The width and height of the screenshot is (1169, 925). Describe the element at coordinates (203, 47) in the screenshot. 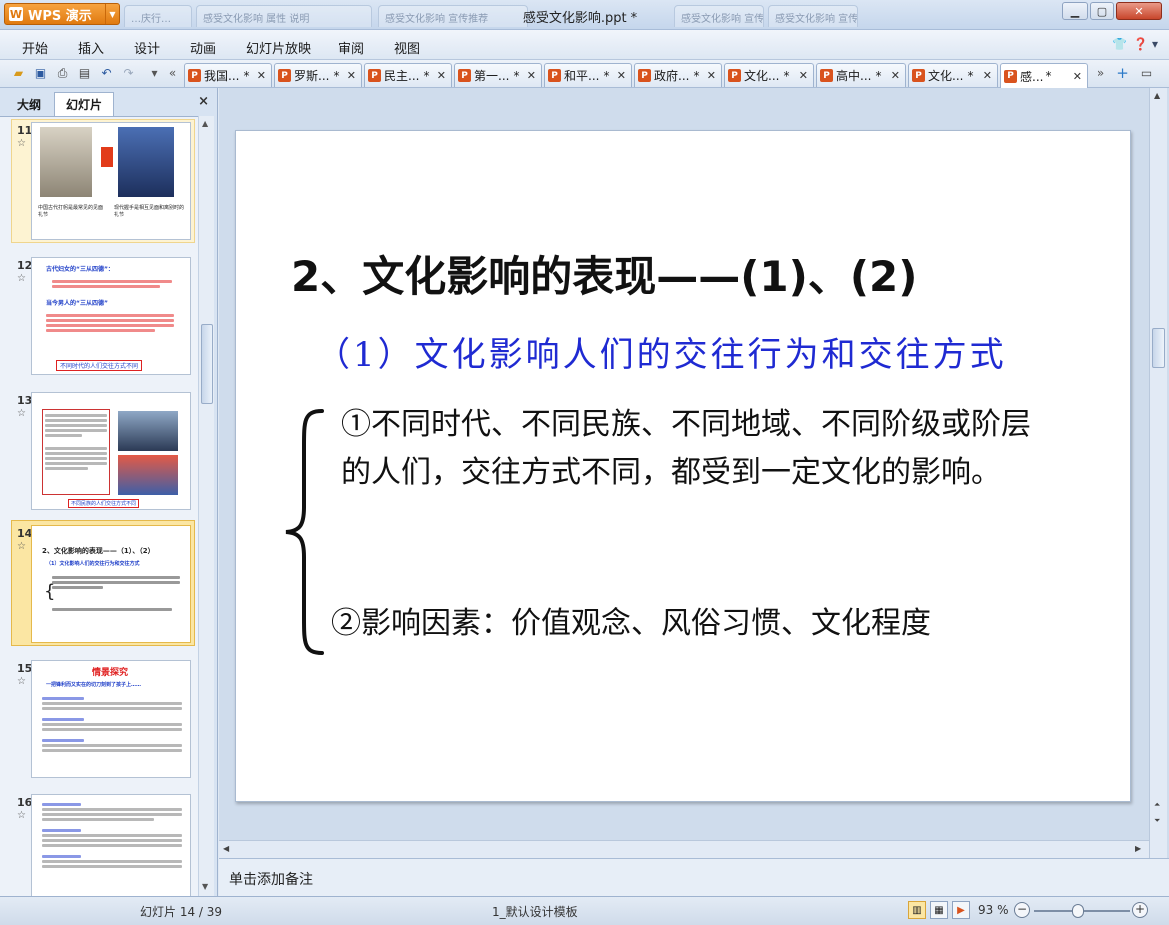

I see `menu-animation: 动画` at that location.